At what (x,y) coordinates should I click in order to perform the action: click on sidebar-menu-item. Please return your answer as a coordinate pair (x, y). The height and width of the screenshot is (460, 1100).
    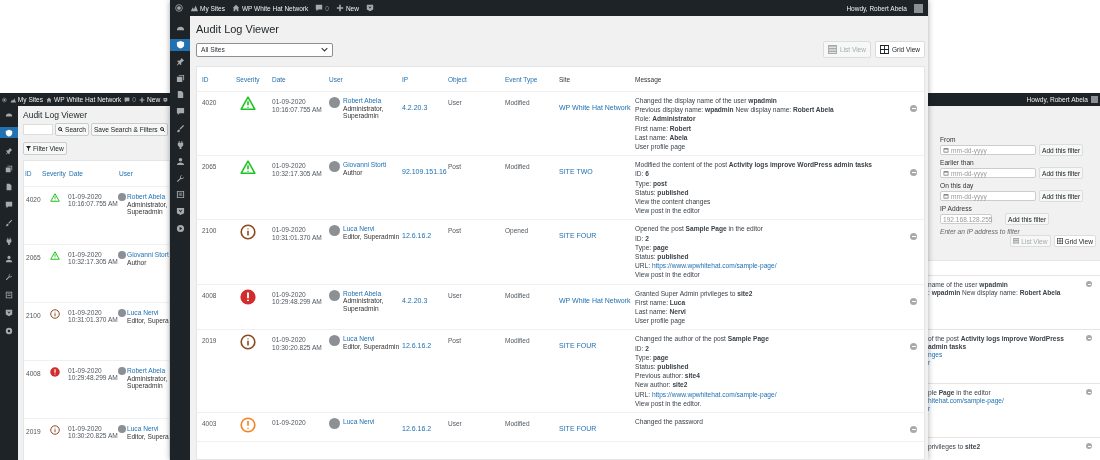
    Looking at the image, I should click on (180, 44).